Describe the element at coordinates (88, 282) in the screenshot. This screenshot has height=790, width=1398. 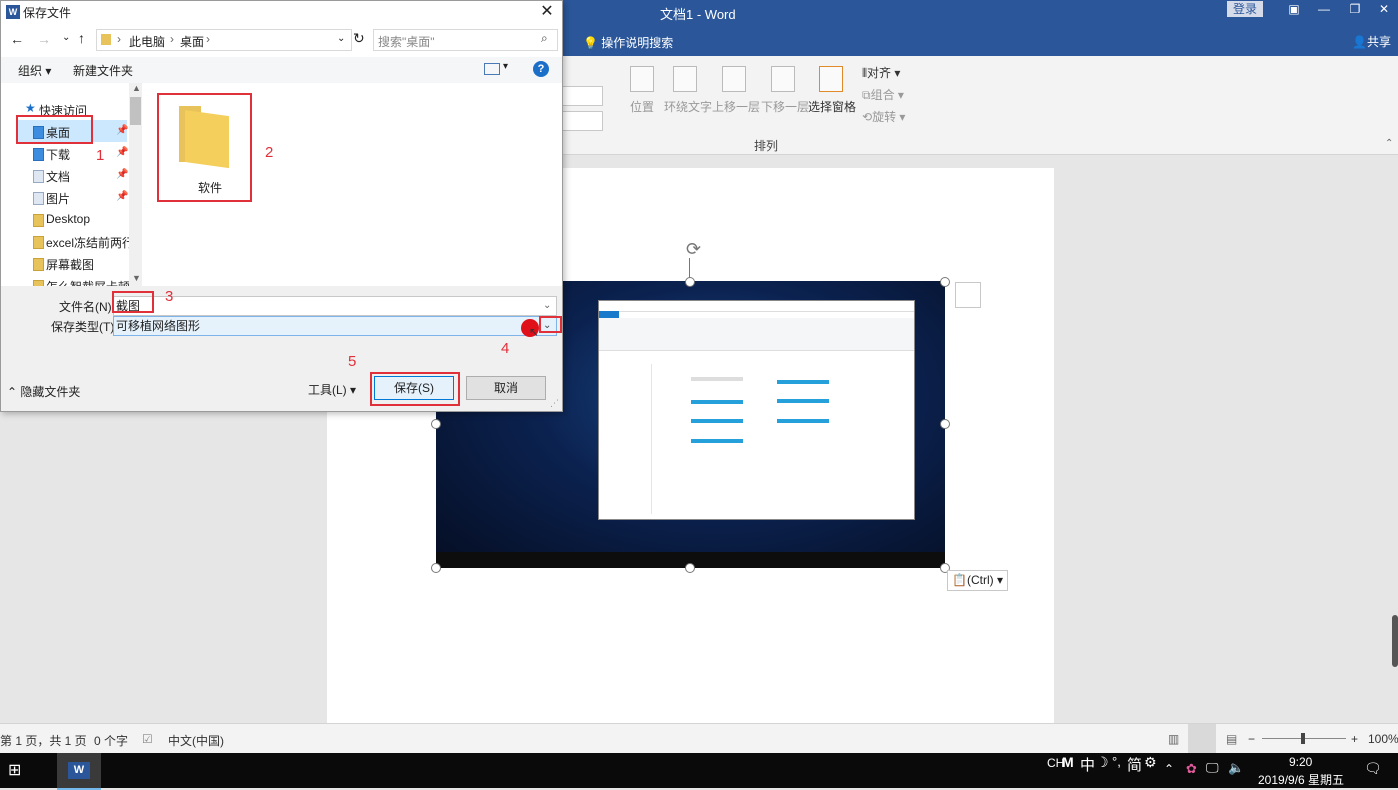
I see `nav-item-truncated: 怎么智截屏卡顿` at that location.